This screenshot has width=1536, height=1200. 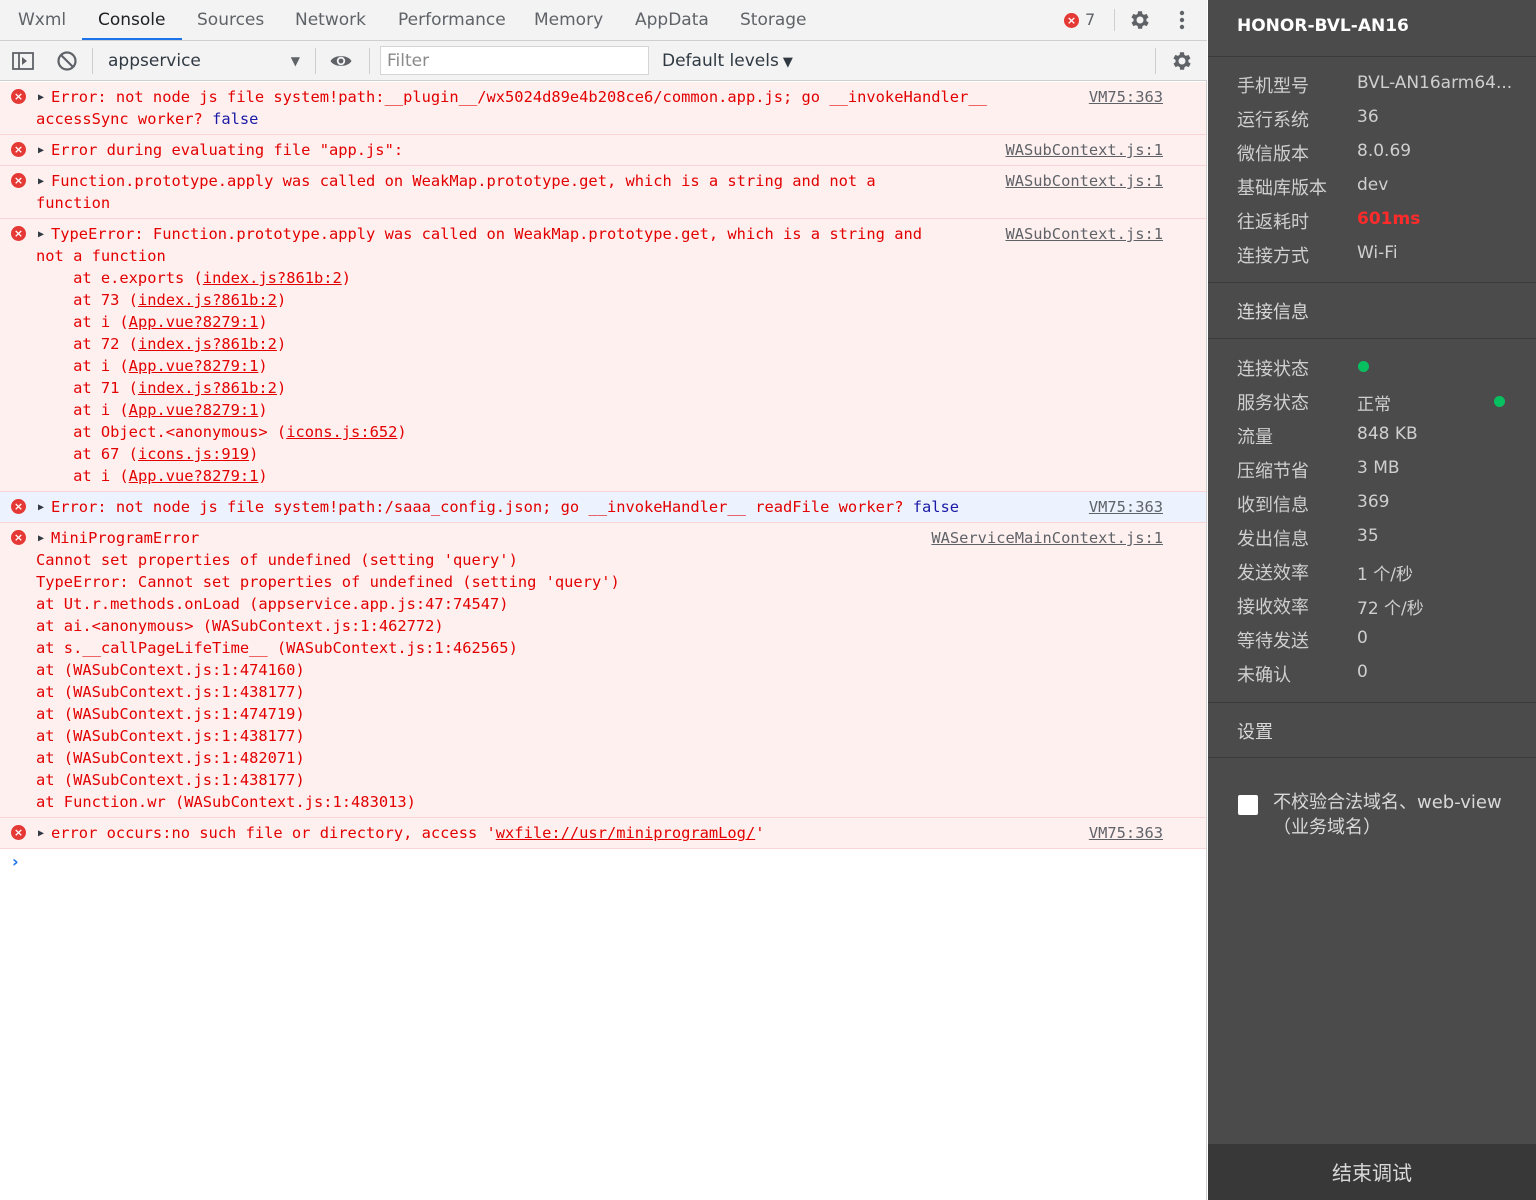 What do you see at coordinates (514, 60) in the screenshot?
I see `filter-input` at bounding box center [514, 60].